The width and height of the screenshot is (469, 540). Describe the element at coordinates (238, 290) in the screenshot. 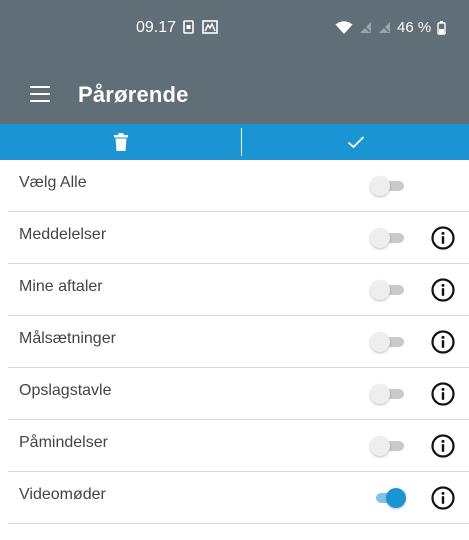

I see `list-item: Mine aftaler` at that location.